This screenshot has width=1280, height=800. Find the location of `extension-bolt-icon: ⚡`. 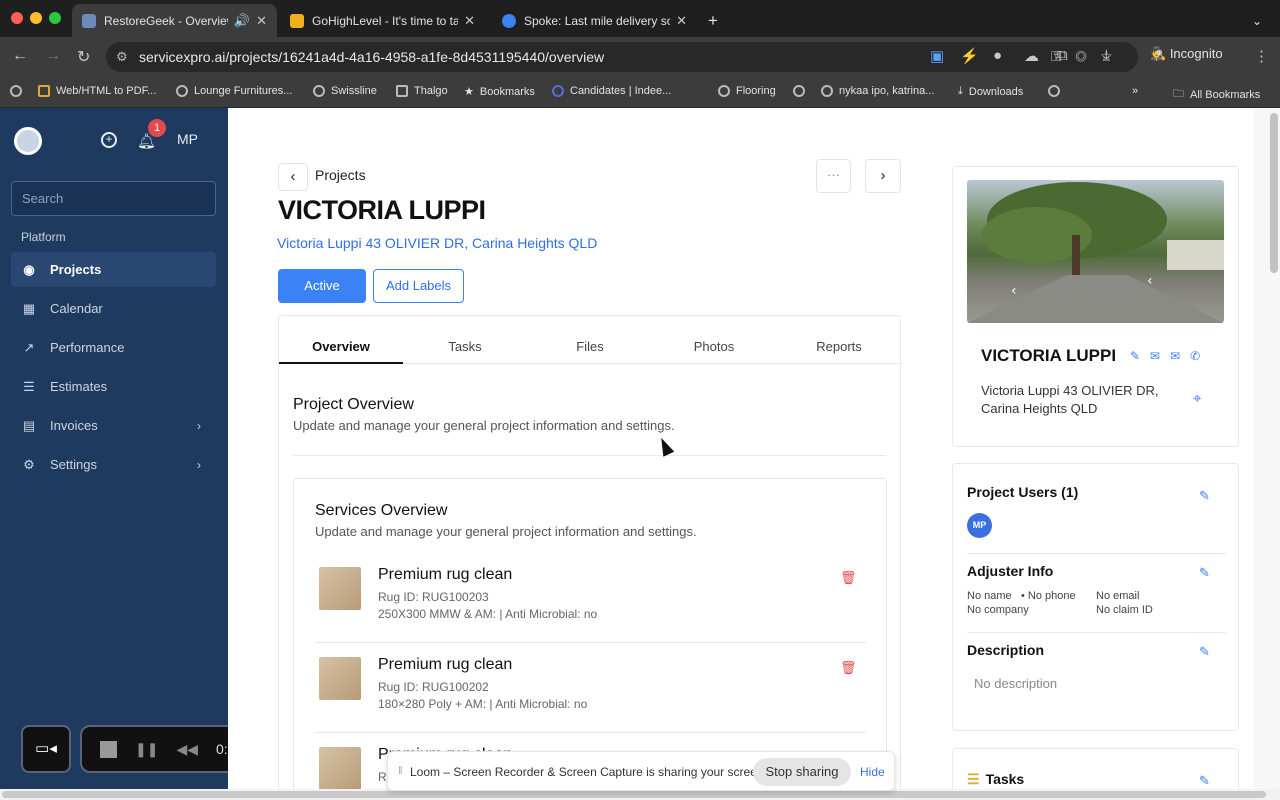

extension-bolt-icon: ⚡ is located at coordinates (969, 56).